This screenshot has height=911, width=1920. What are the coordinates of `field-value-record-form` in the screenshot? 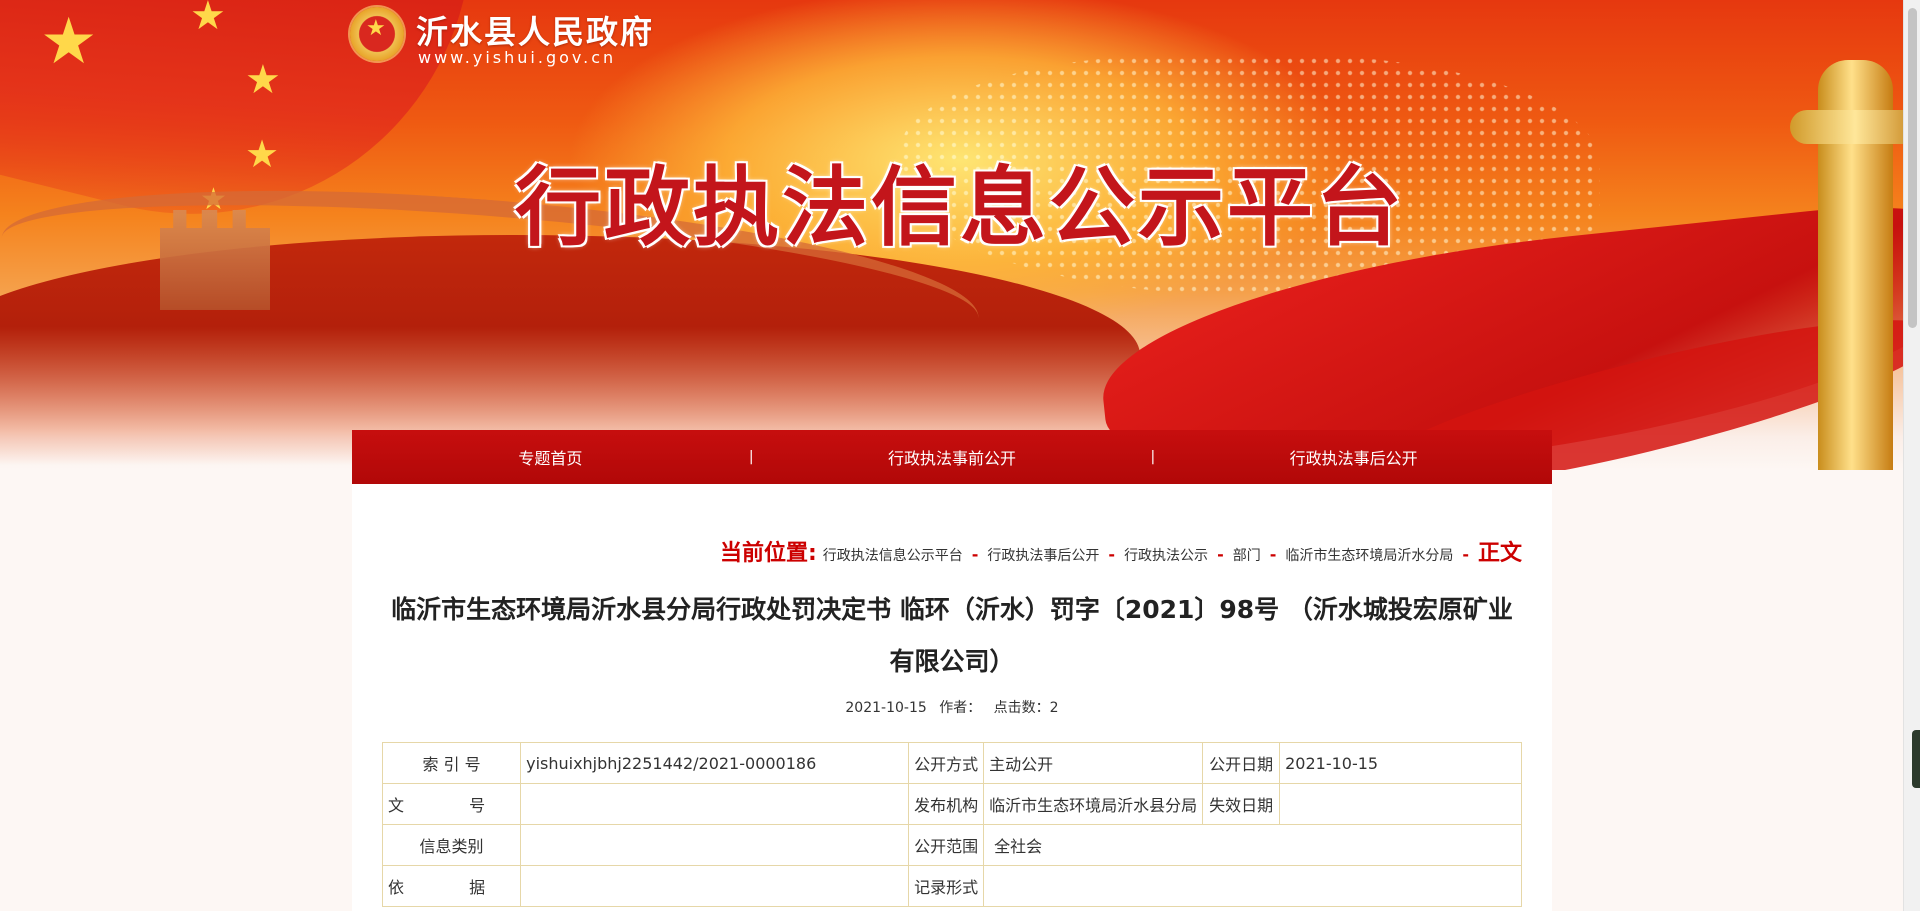 It's located at (1252, 886).